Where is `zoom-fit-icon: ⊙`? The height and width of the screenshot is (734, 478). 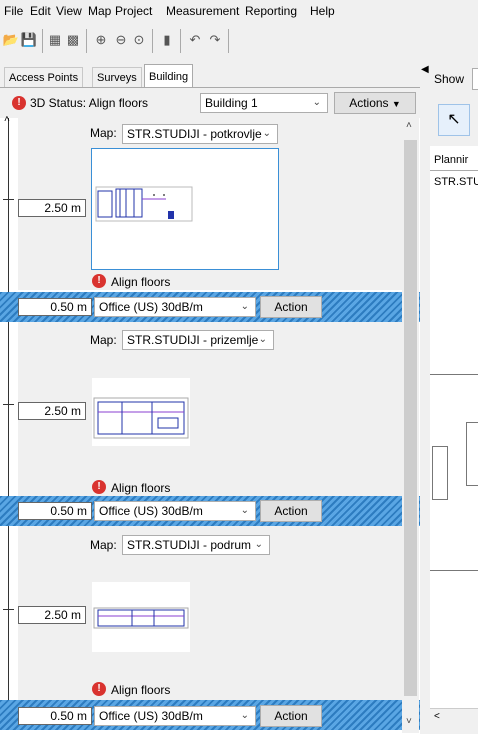
zoom-fit-icon: ⊙ is located at coordinates (139, 40).